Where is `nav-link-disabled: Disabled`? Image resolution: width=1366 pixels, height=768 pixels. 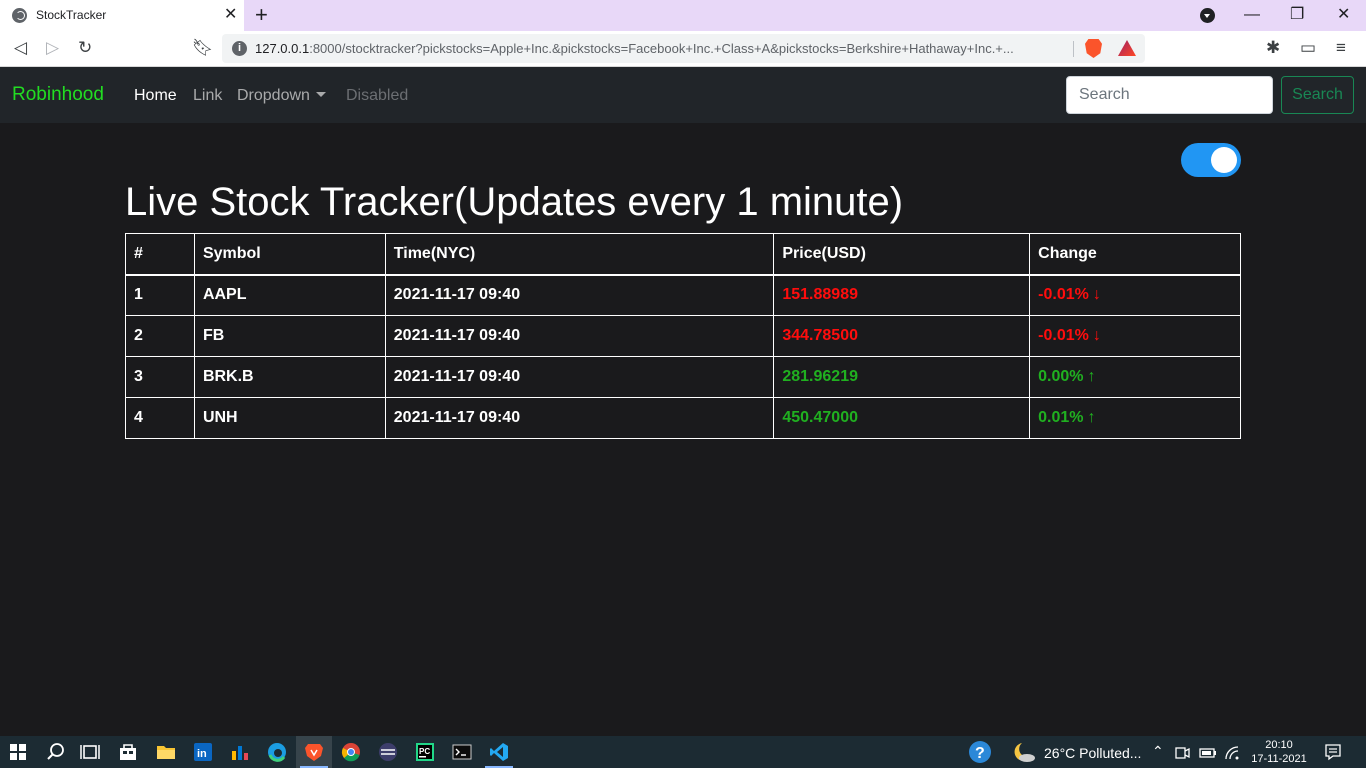
nav-link-disabled: Disabled is located at coordinates (377, 95).